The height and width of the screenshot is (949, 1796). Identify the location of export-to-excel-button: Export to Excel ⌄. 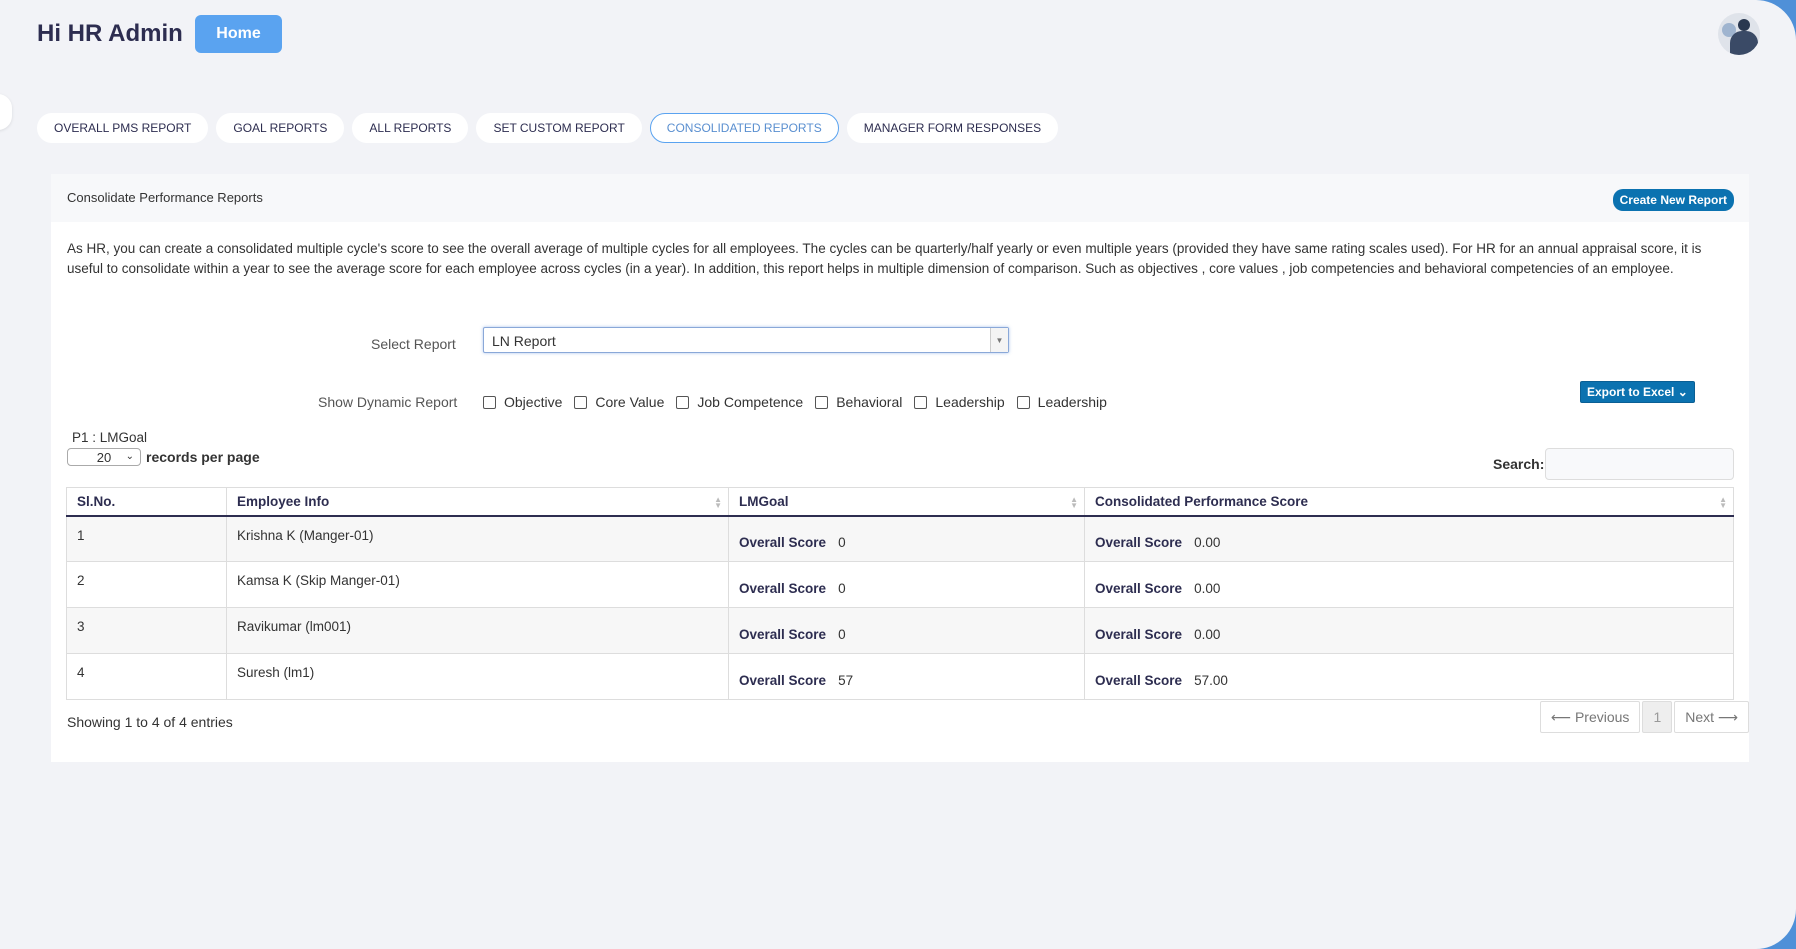
(1637, 392).